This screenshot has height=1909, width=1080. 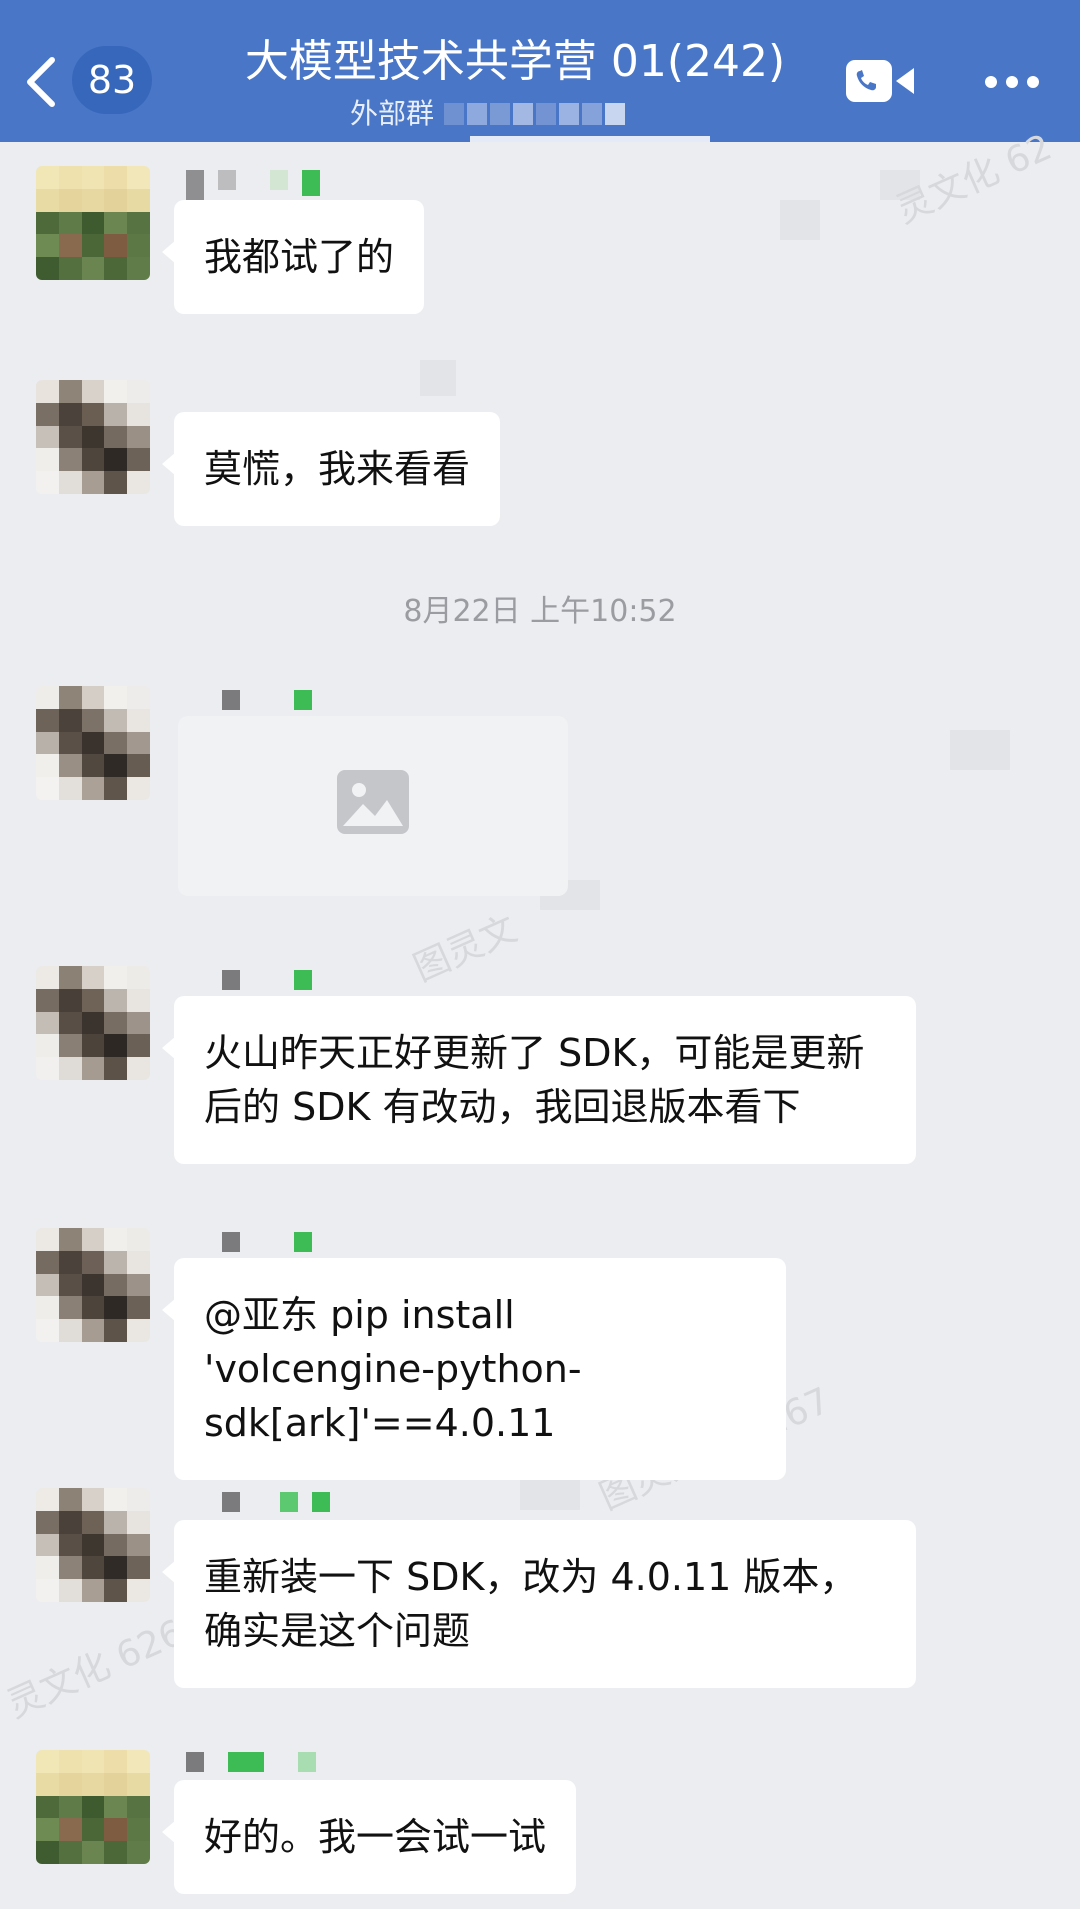 I want to click on header-highlight-bar, so click(x=590, y=139).